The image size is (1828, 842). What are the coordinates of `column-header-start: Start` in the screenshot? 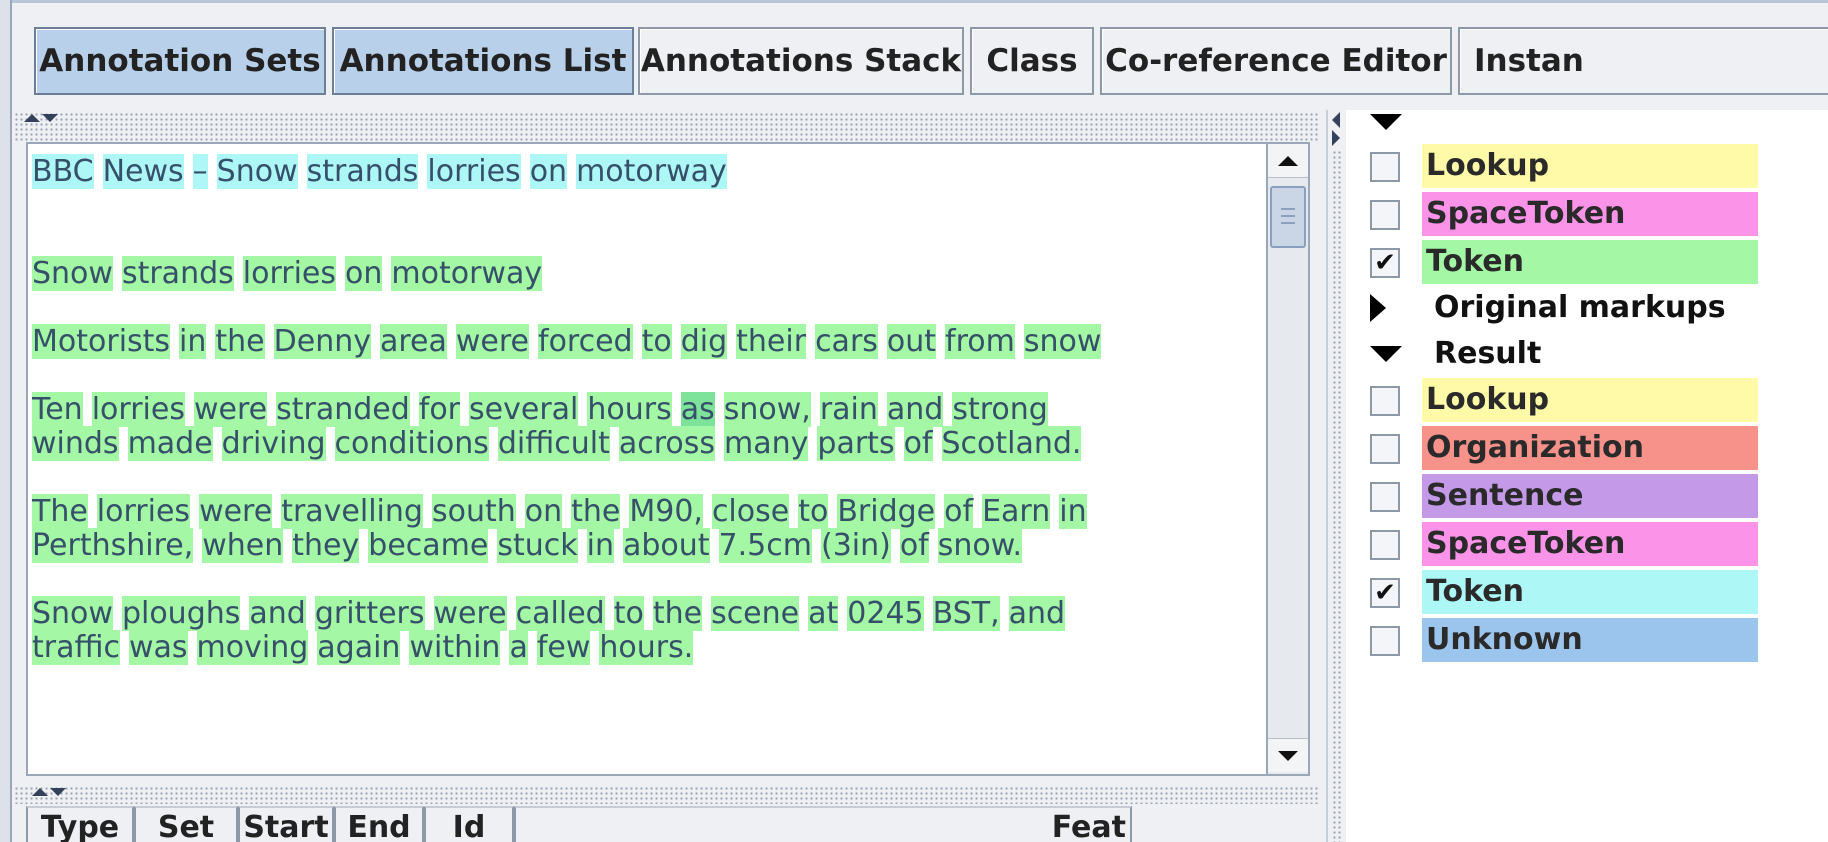 It's located at (286, 824).